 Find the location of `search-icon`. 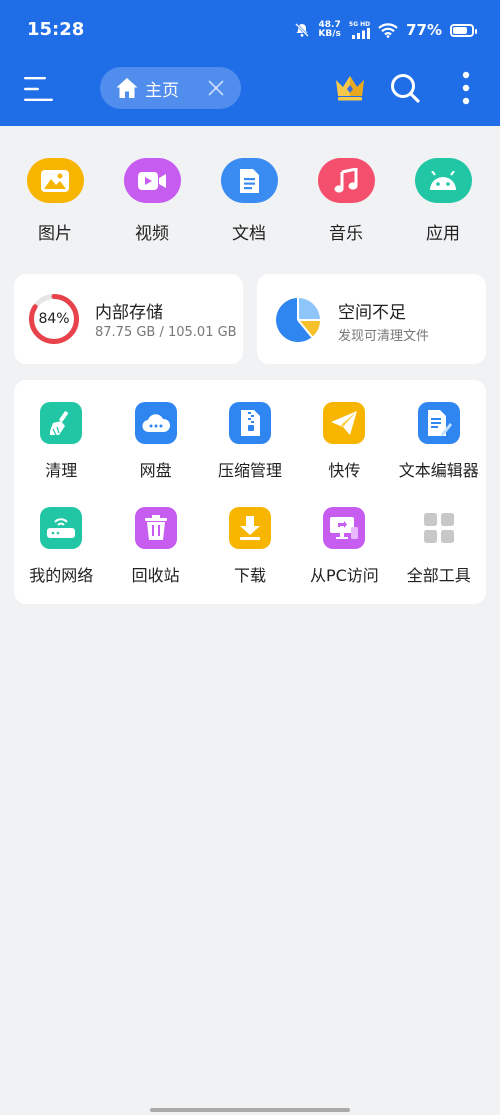

search-icon is located at coordinates (405, 88).